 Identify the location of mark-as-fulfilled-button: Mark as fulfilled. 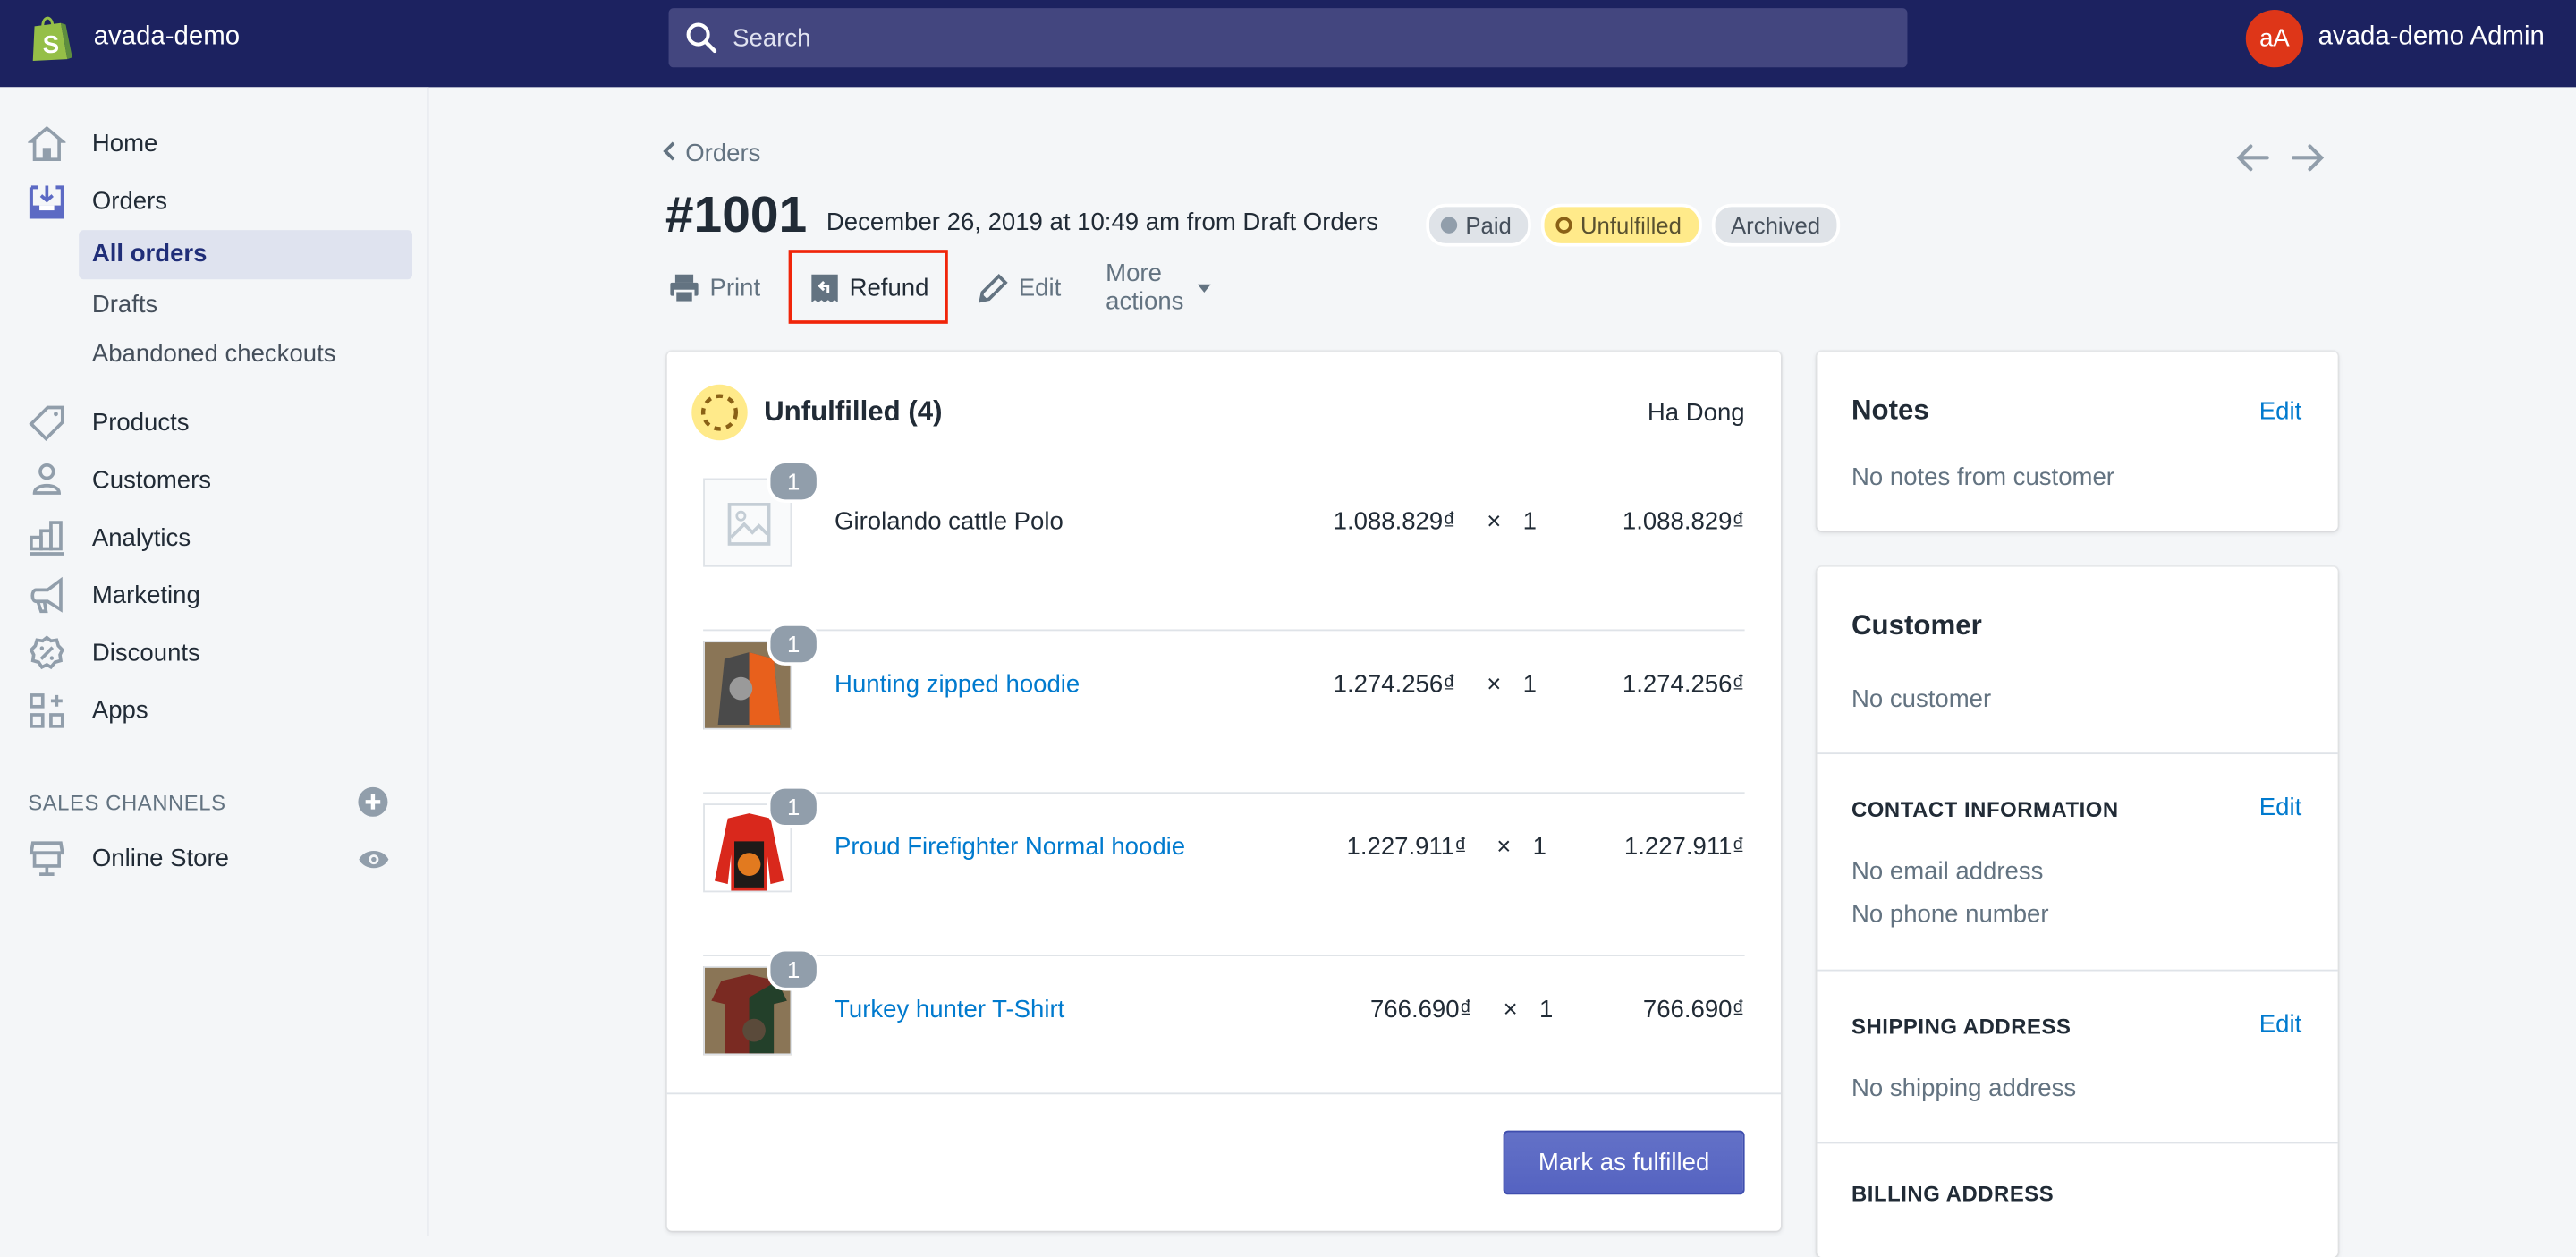
(1624, 1162).